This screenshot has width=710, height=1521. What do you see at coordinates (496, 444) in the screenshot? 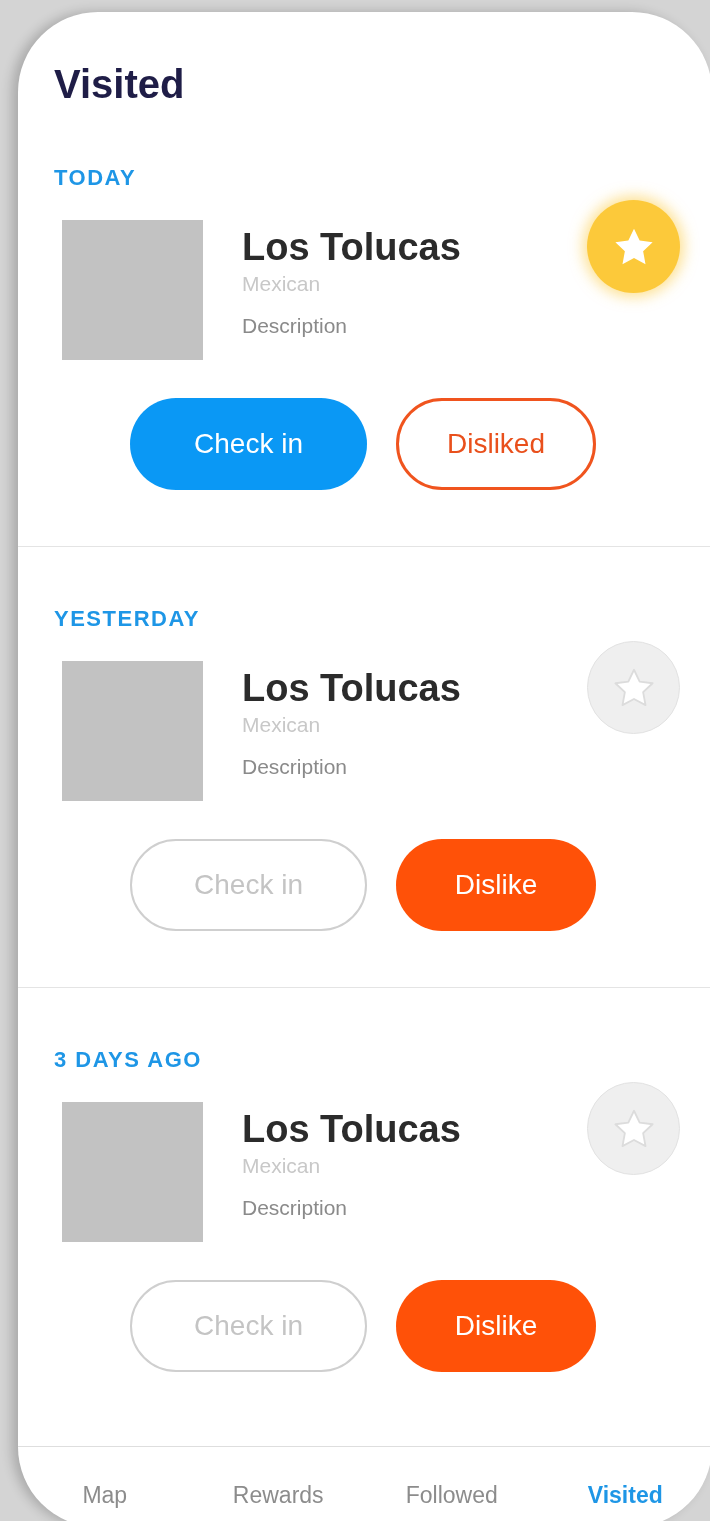
I see `dislike-button: Disliked` at bounding box center [496, 444].